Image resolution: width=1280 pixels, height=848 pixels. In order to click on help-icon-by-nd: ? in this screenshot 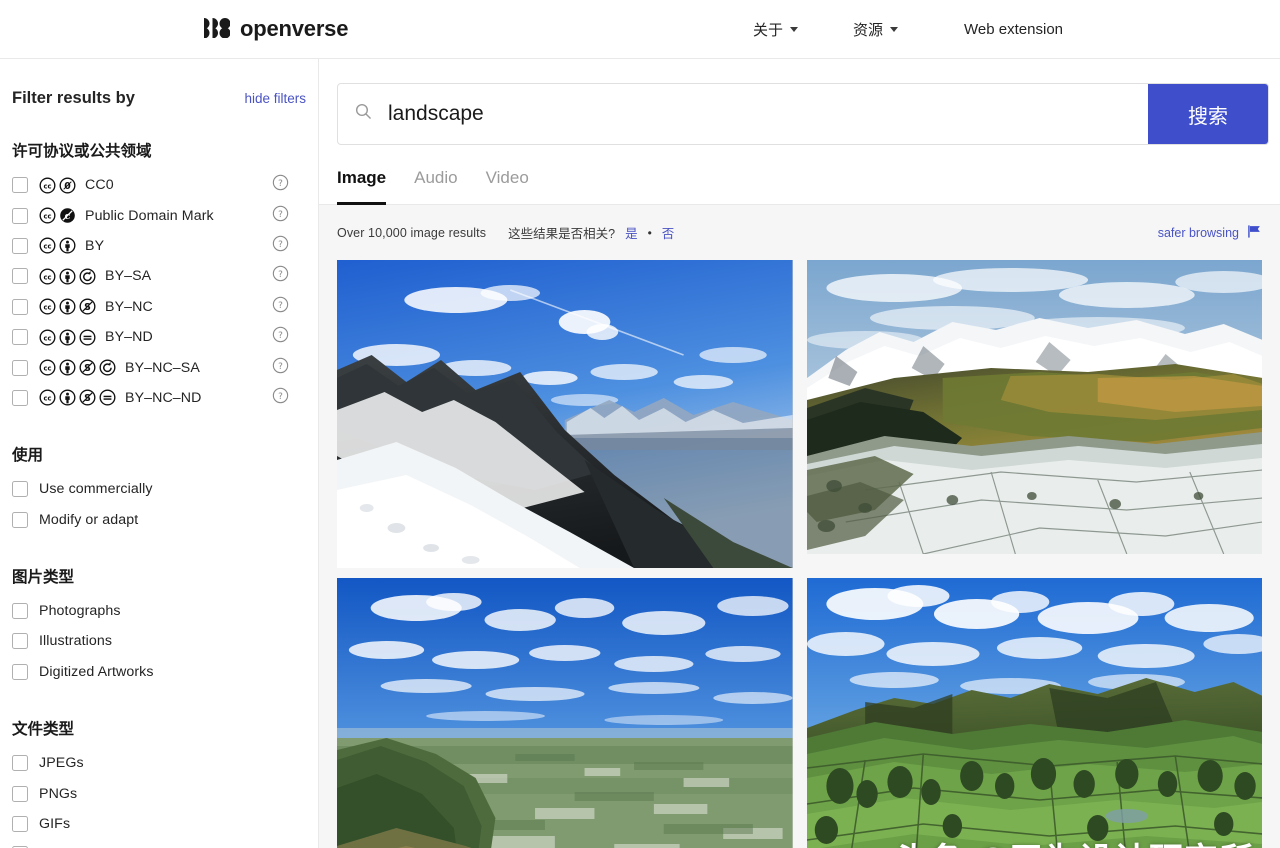, I will do `click(280, 337)`.